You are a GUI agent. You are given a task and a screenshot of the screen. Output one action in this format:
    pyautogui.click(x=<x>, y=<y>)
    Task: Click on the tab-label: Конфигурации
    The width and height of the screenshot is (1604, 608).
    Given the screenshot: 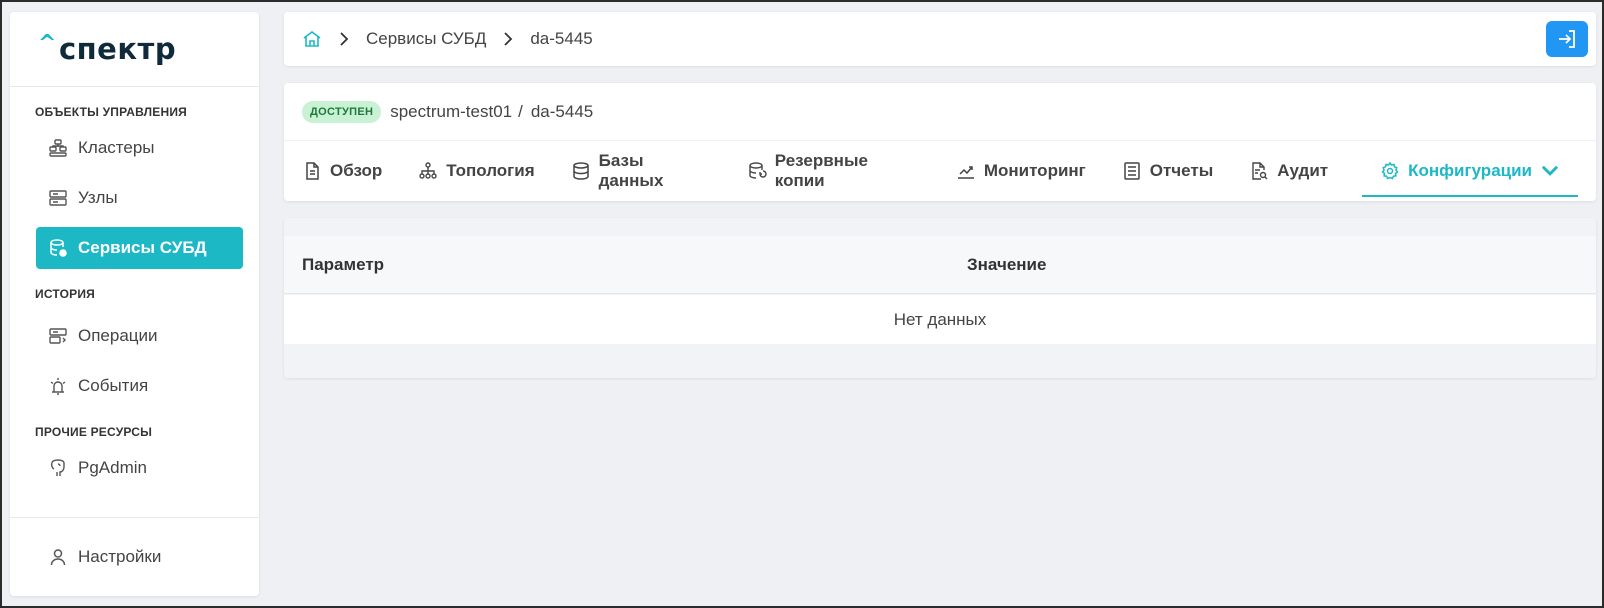 What is the action you would take?
    pyautogui.click(x=1470, y=170)
    